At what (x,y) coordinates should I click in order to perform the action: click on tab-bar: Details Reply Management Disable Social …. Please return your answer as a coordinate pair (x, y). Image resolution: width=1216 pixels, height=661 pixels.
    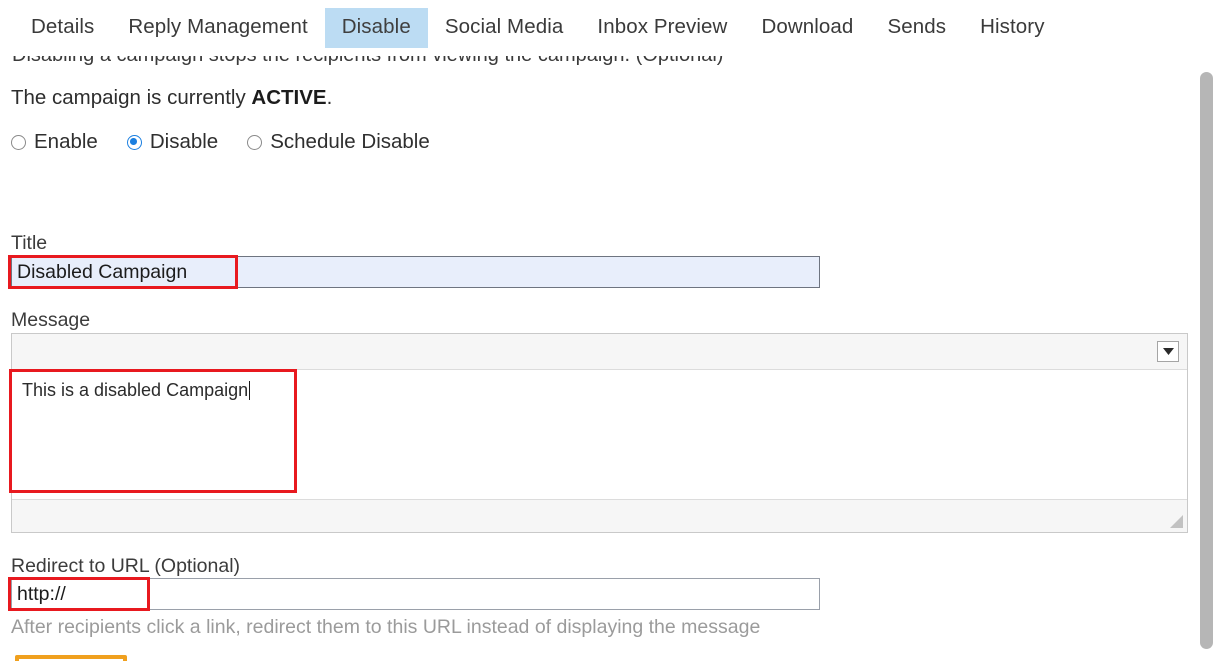
    Looking at the image, I should click on (608, 28).